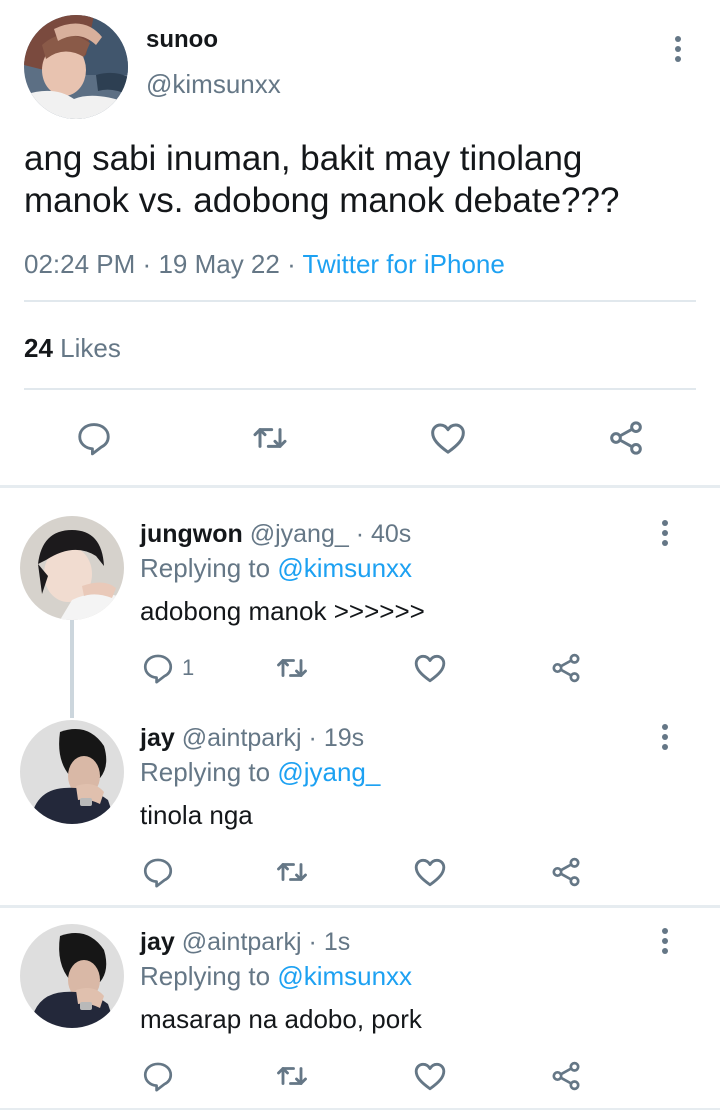  I want to click on thread-line, so click(72, 669).